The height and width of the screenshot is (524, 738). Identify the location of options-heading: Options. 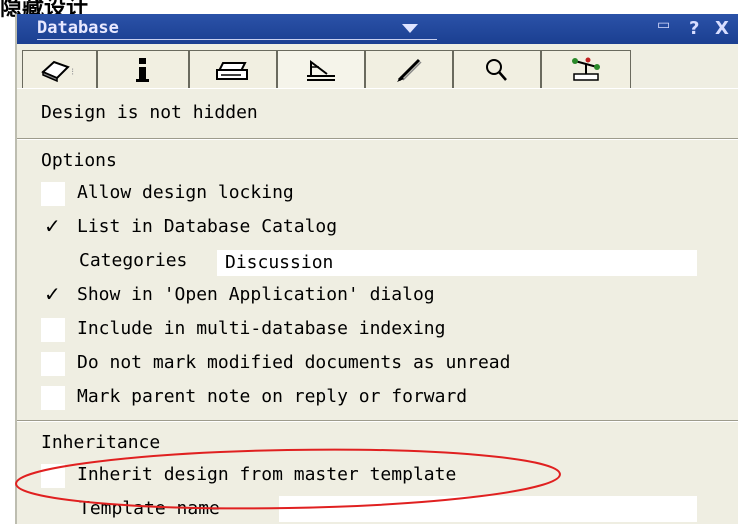
(79, 160).